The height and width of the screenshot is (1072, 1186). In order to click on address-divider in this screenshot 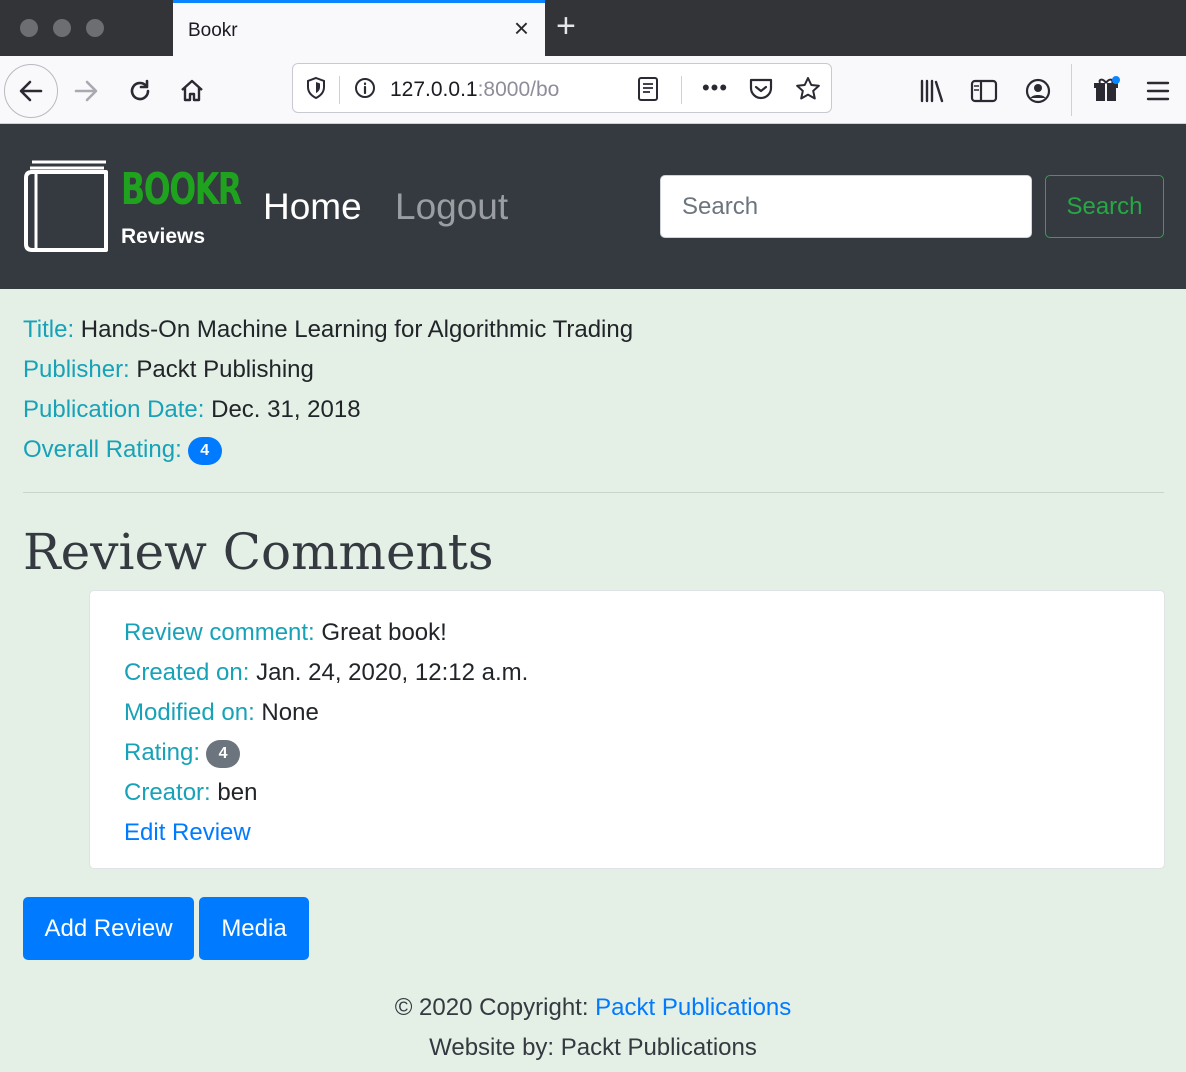, I will do `click(339, 90)`.